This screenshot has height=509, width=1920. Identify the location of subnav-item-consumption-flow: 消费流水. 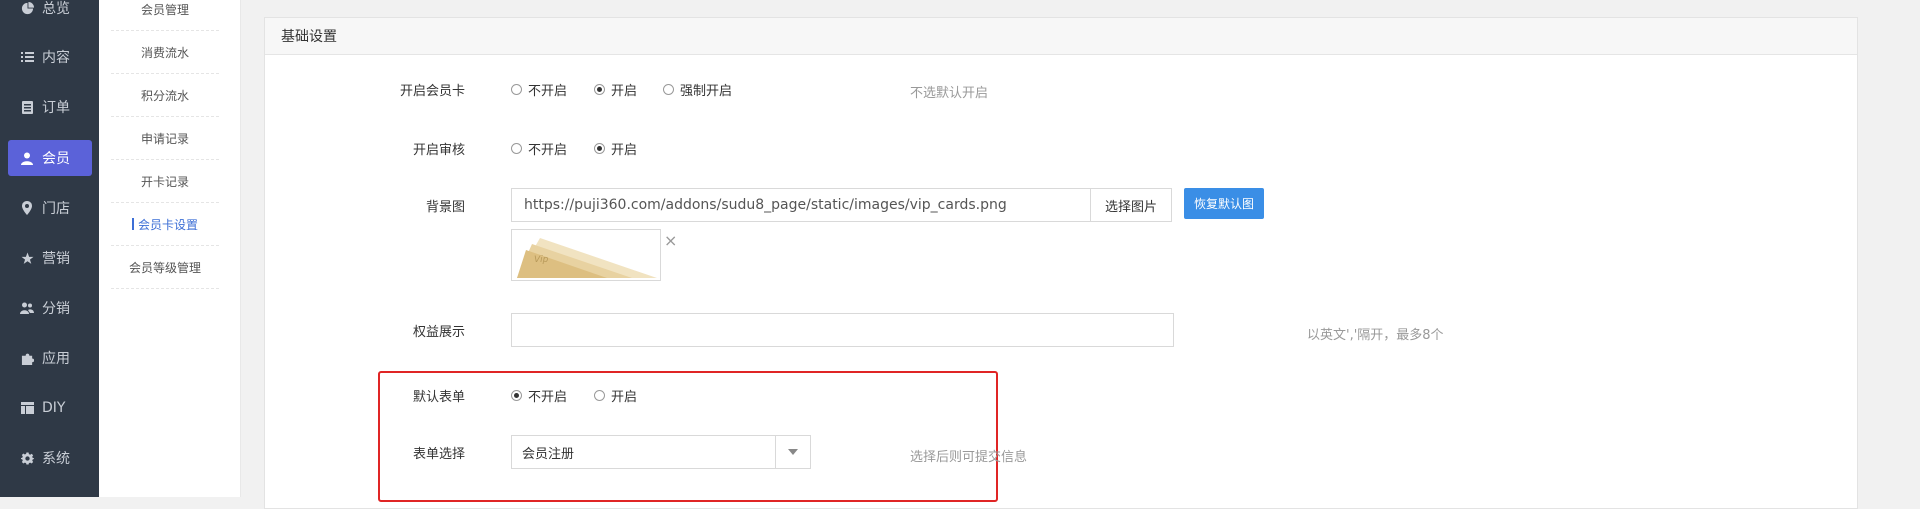
(165, 52).